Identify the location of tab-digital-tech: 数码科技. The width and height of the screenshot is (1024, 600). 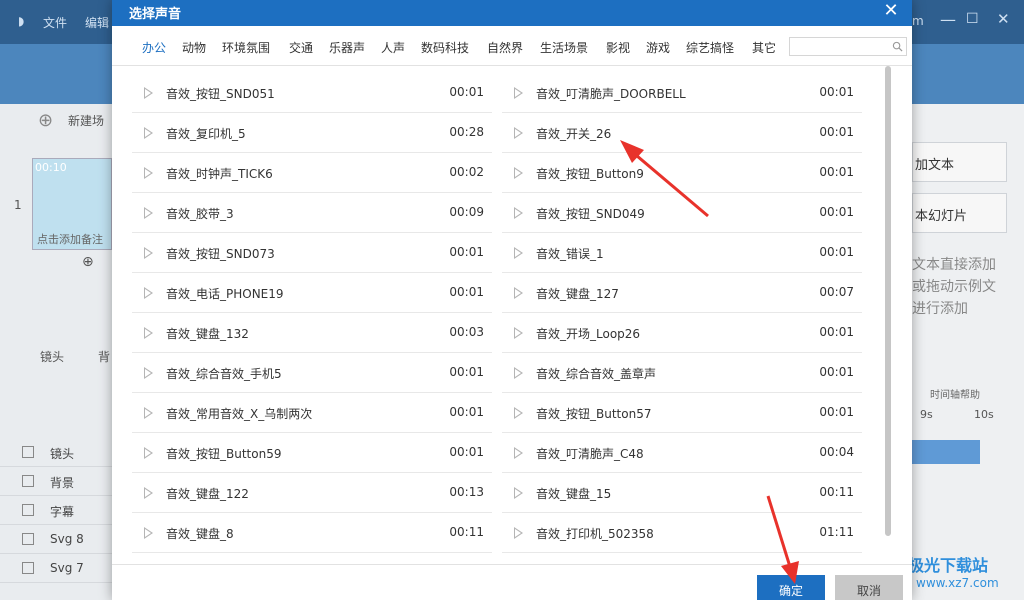
(445, 47).